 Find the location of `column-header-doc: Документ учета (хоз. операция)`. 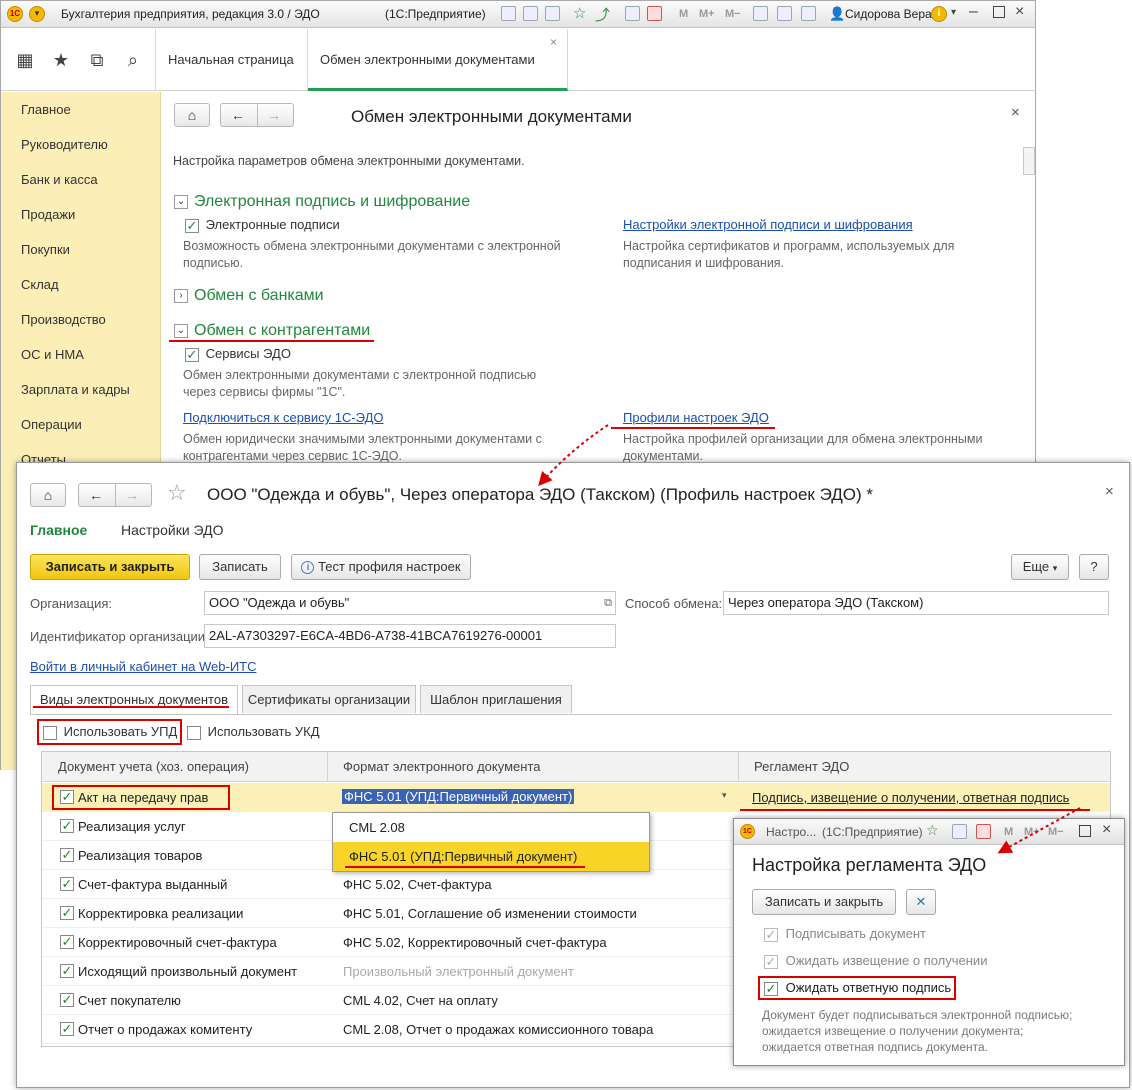

column-header-doc: Документ учета (хоз. операция) is located at coordinates (153, 766).